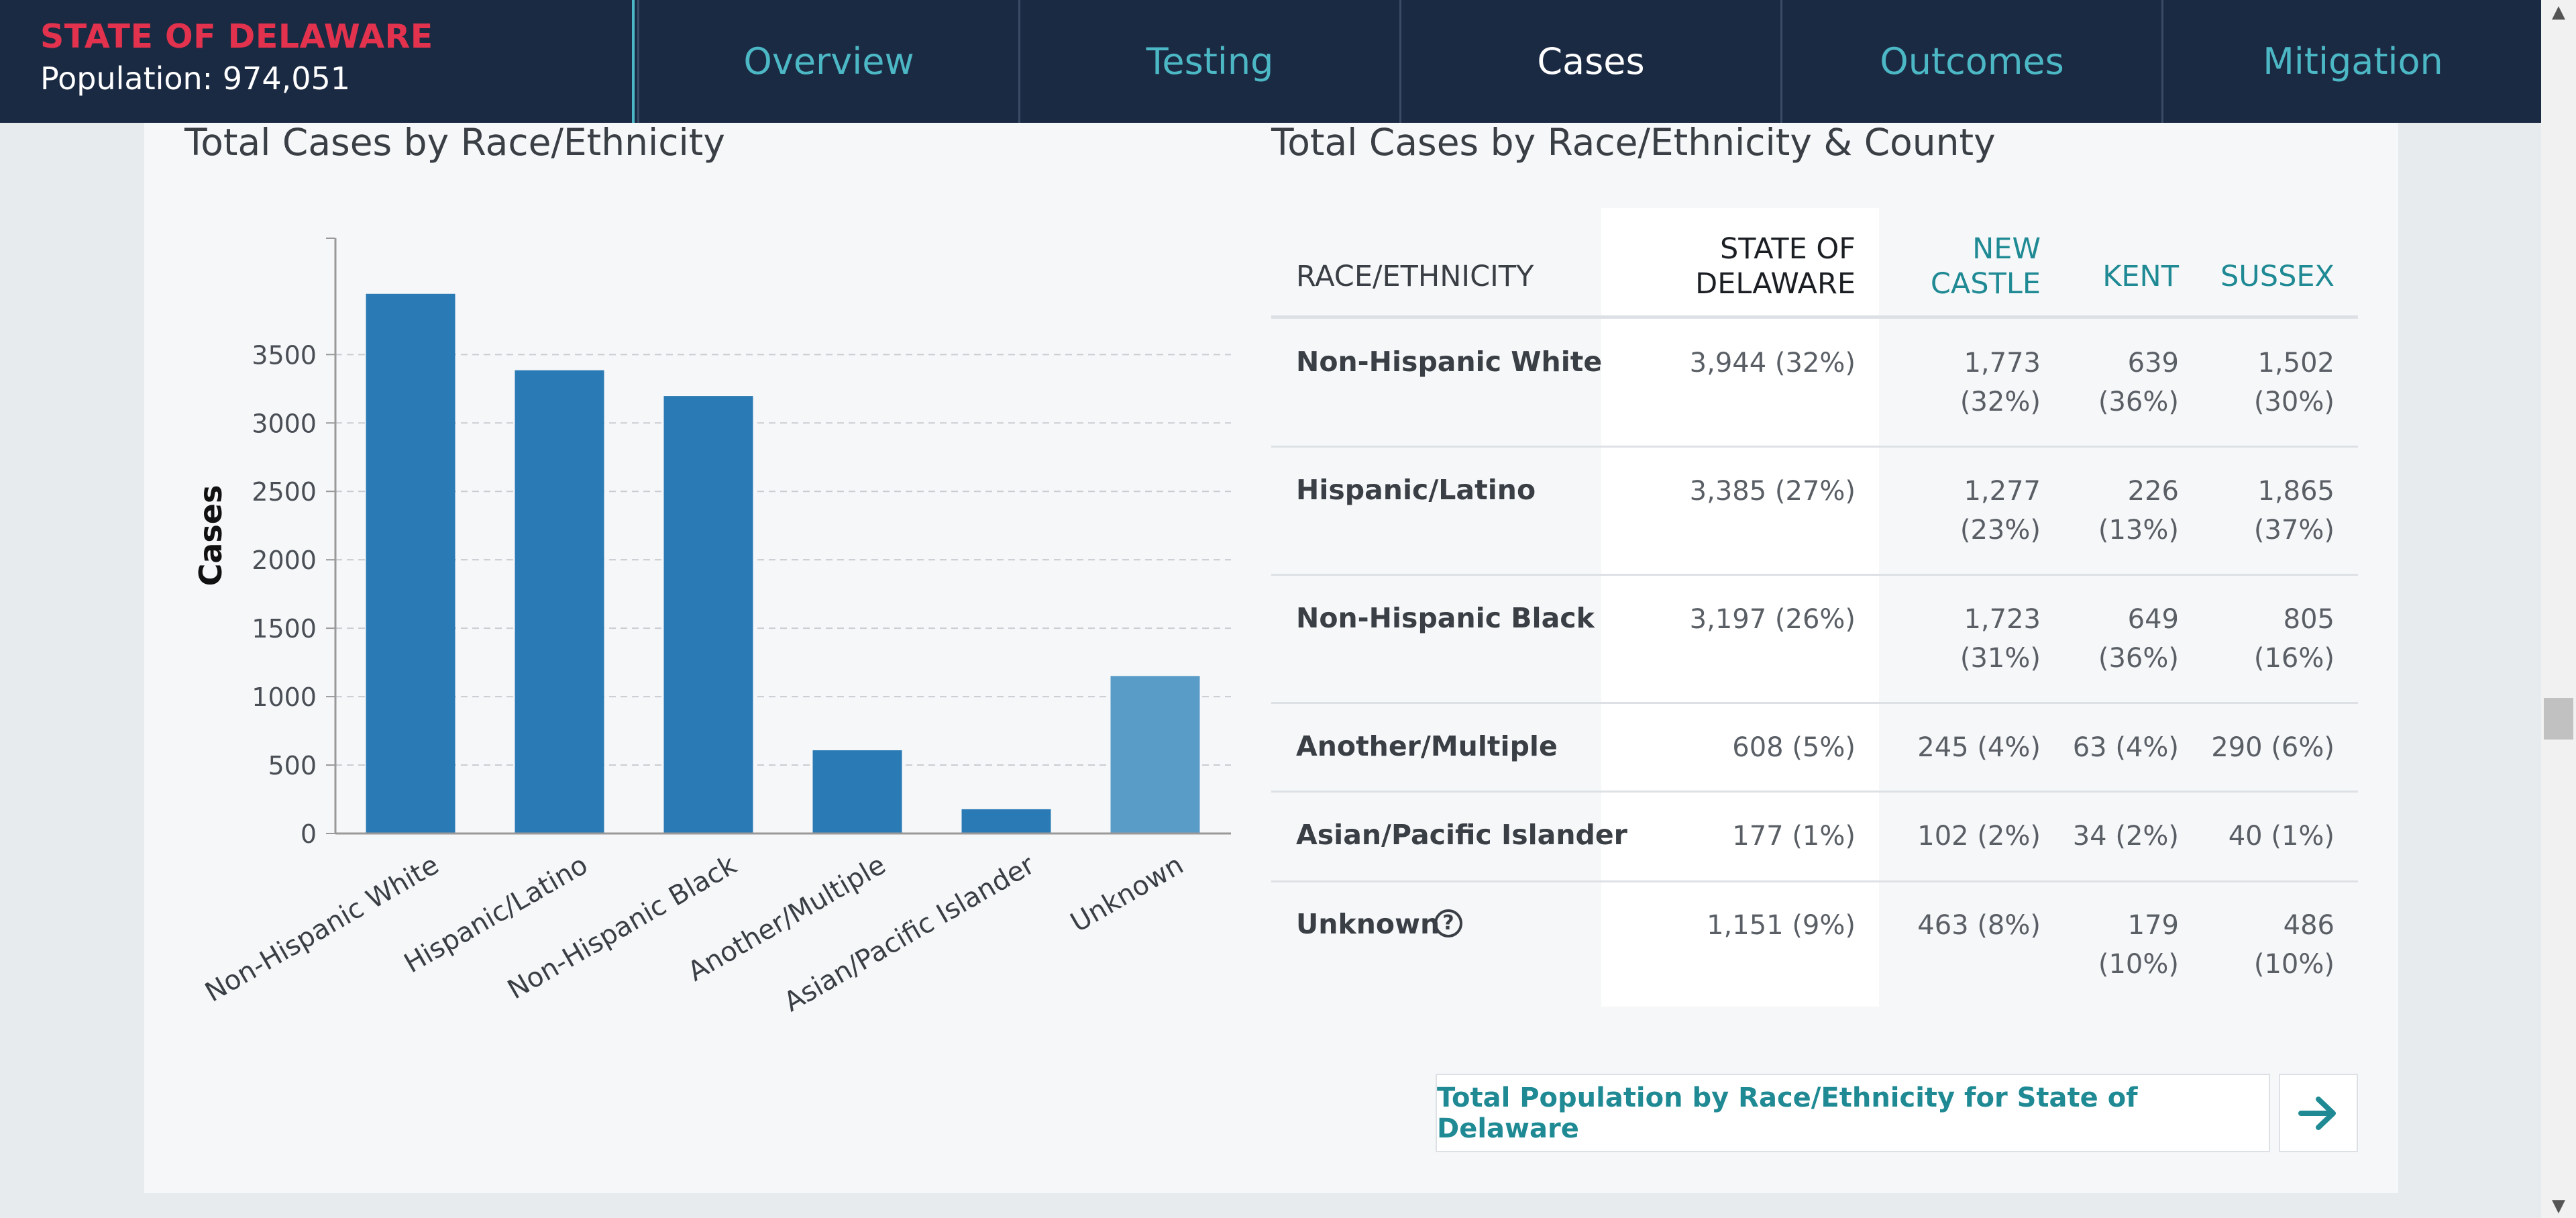  What do you see at coordinates (2558, 12) in the screenshot?
I see `scroll-up-arrow-icon: ▲` at bounding box center [2558, 12].